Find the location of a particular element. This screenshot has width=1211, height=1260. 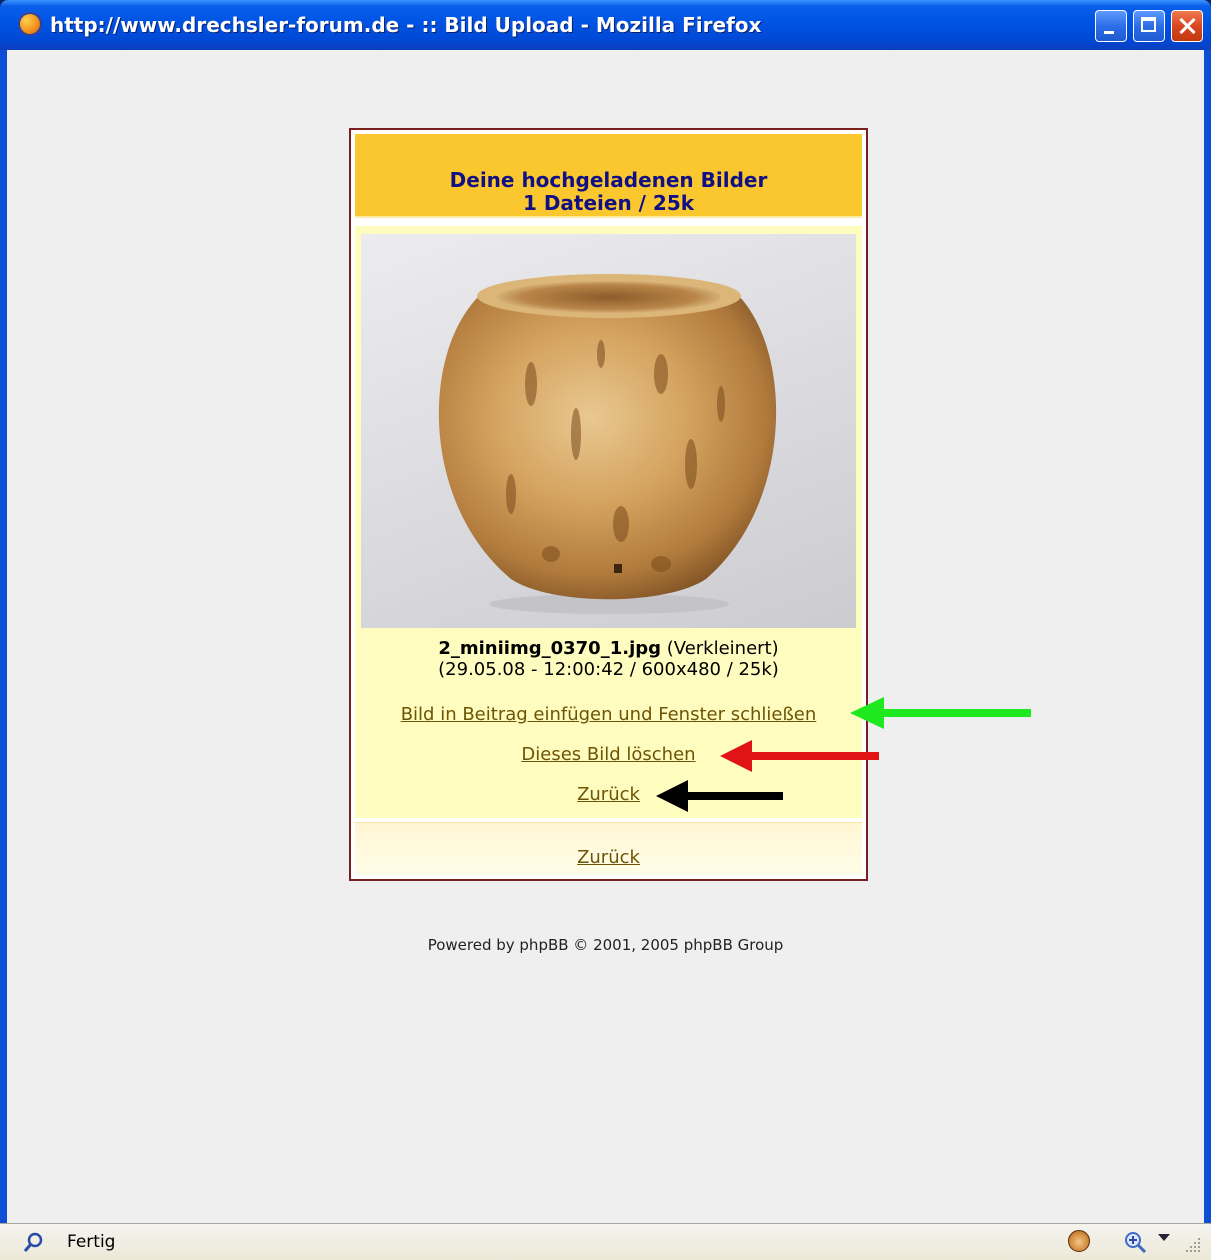

window-border-right is located at coordinates (1207, 636).